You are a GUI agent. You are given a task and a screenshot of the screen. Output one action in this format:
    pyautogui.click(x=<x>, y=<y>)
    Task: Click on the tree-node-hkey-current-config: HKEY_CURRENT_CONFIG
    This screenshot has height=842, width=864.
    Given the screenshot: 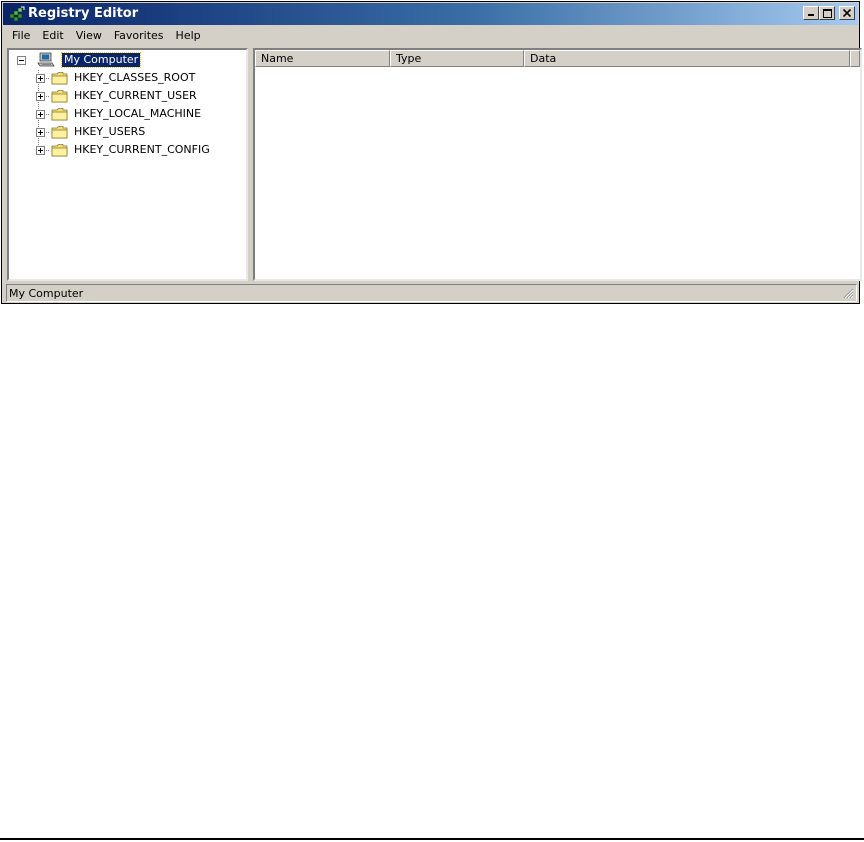 What is the action you would take?
    pyautogui.click(x=136, y=150)
    